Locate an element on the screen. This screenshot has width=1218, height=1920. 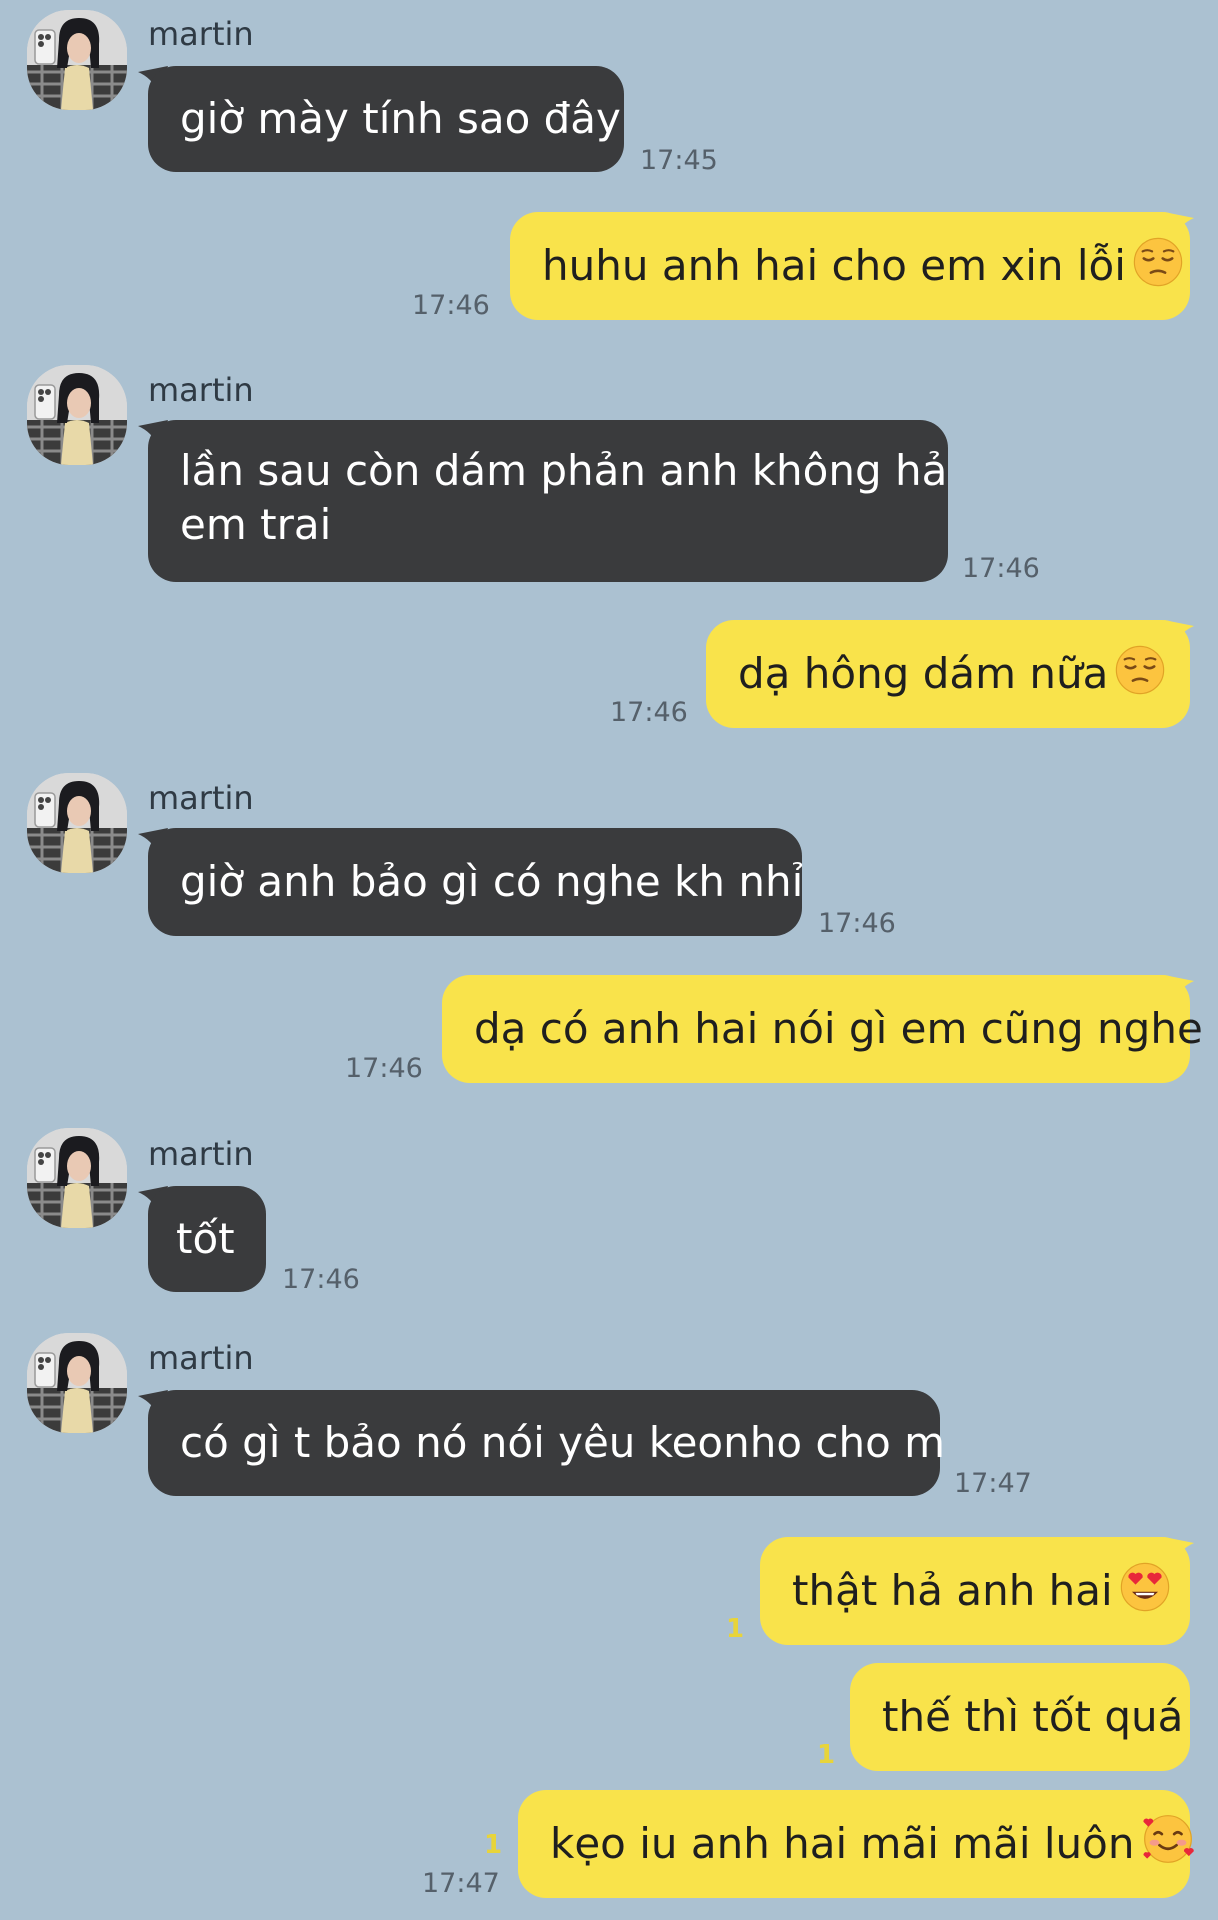
message-text: huhu anh hai cho em xin lỗi is located at coordinates (834, 265).